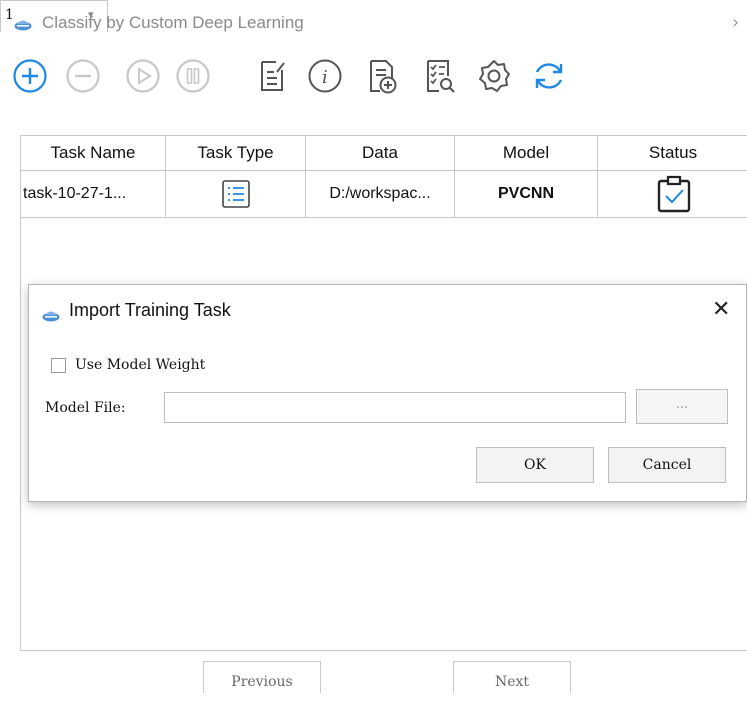 This screenshot has height=702, width=747. I want to click on column-header-data: Data, so click(380, 153).